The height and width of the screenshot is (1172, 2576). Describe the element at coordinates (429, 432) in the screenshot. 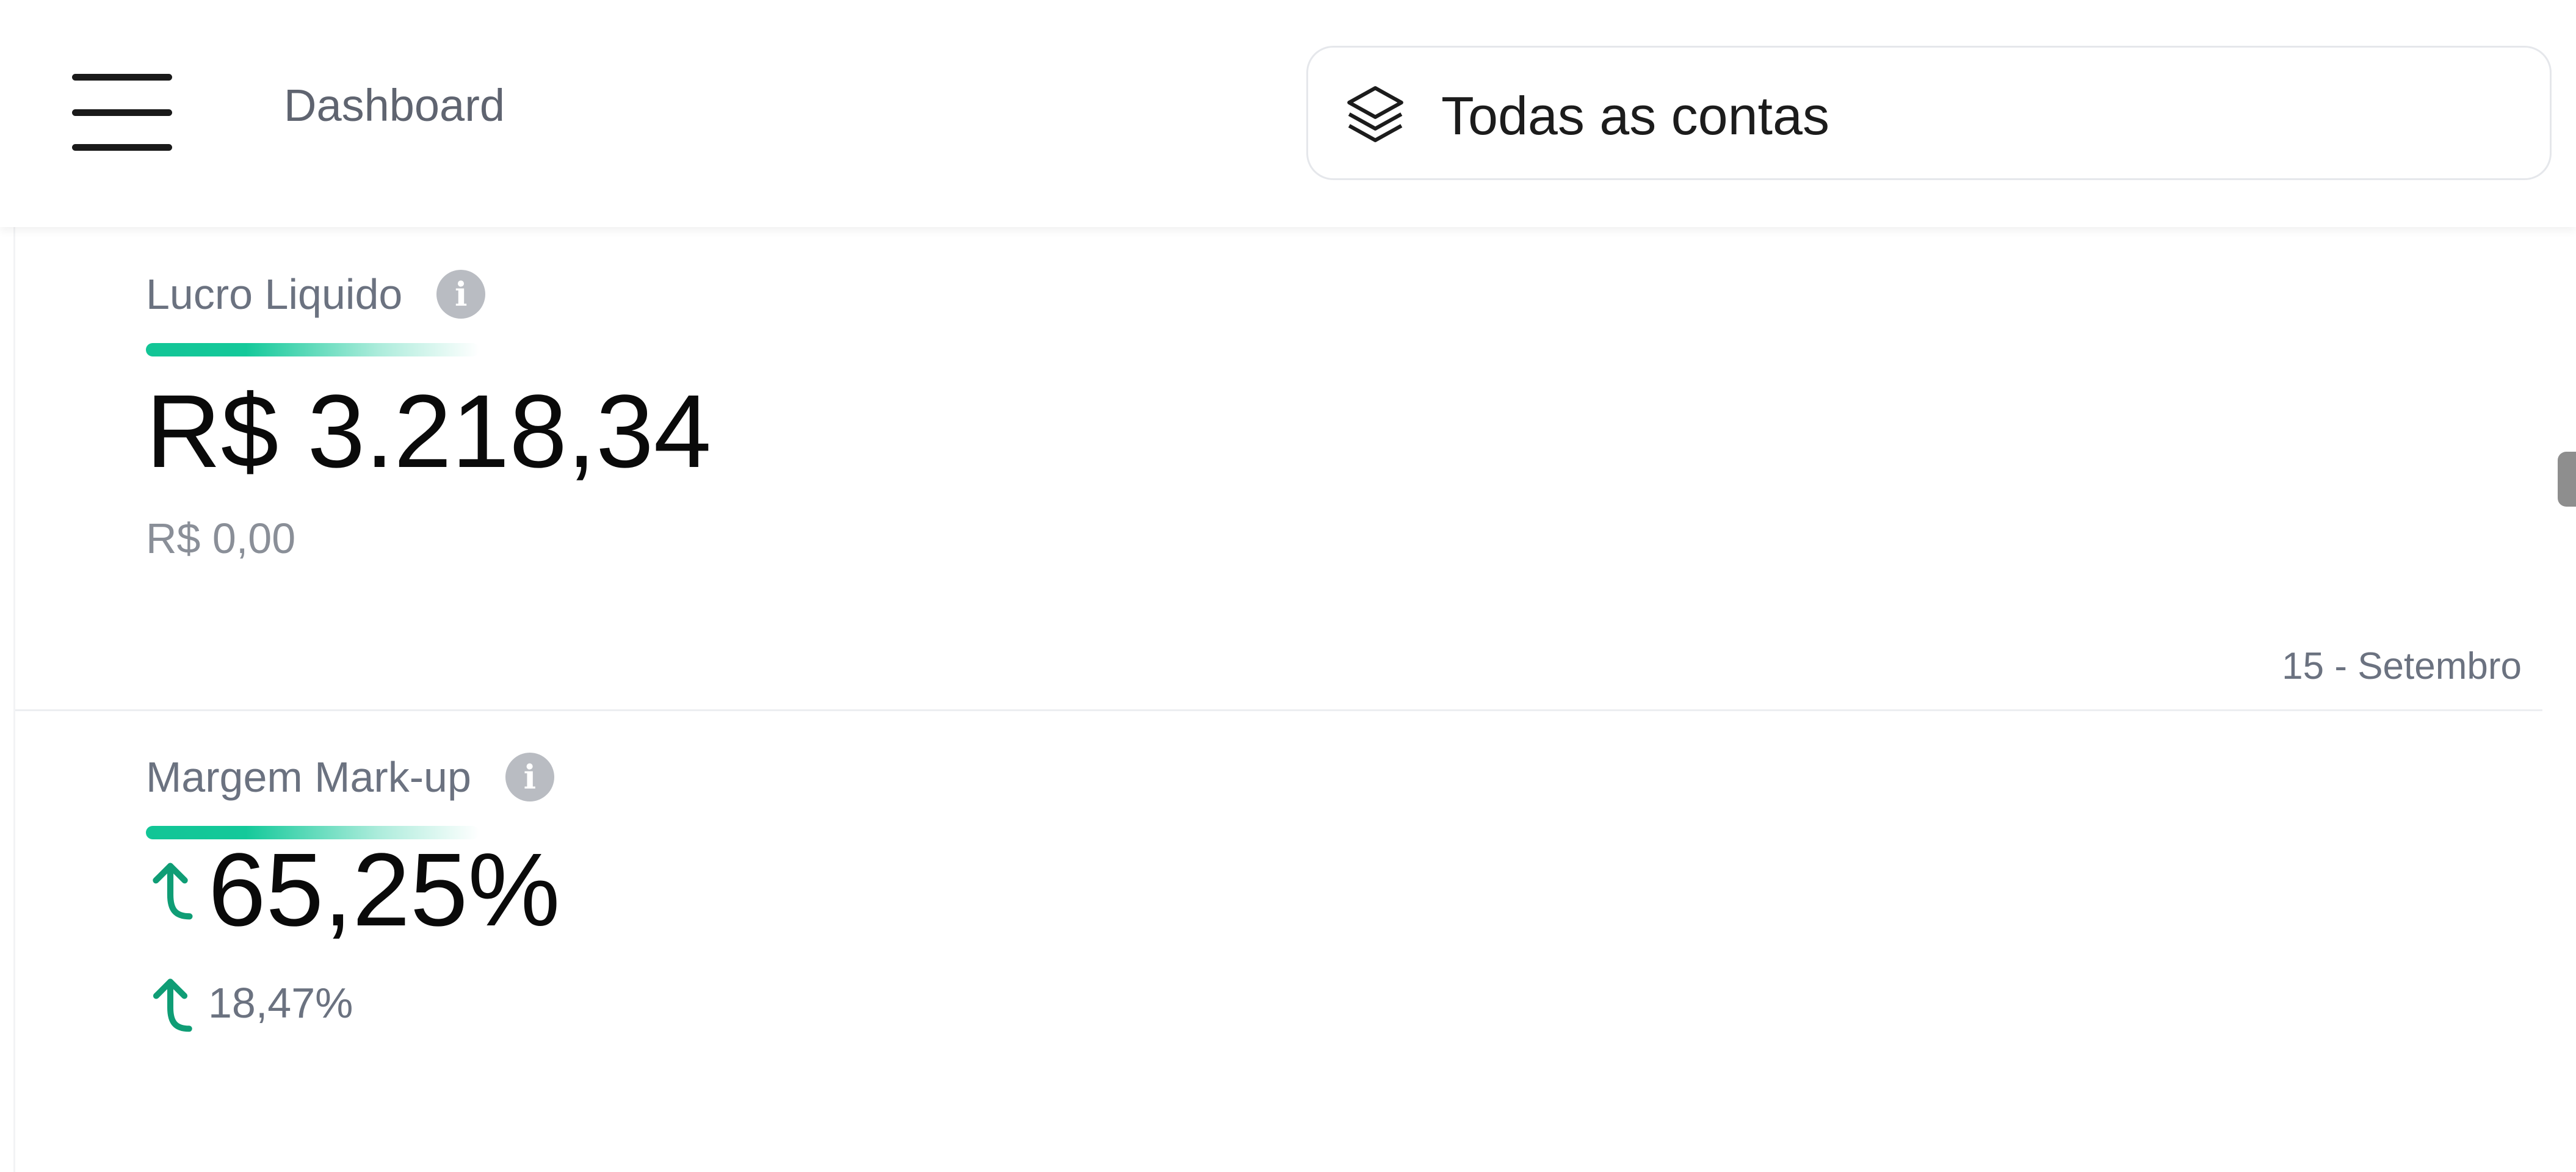

I see `net-profit-value: R$ 3.218,34` at that location.